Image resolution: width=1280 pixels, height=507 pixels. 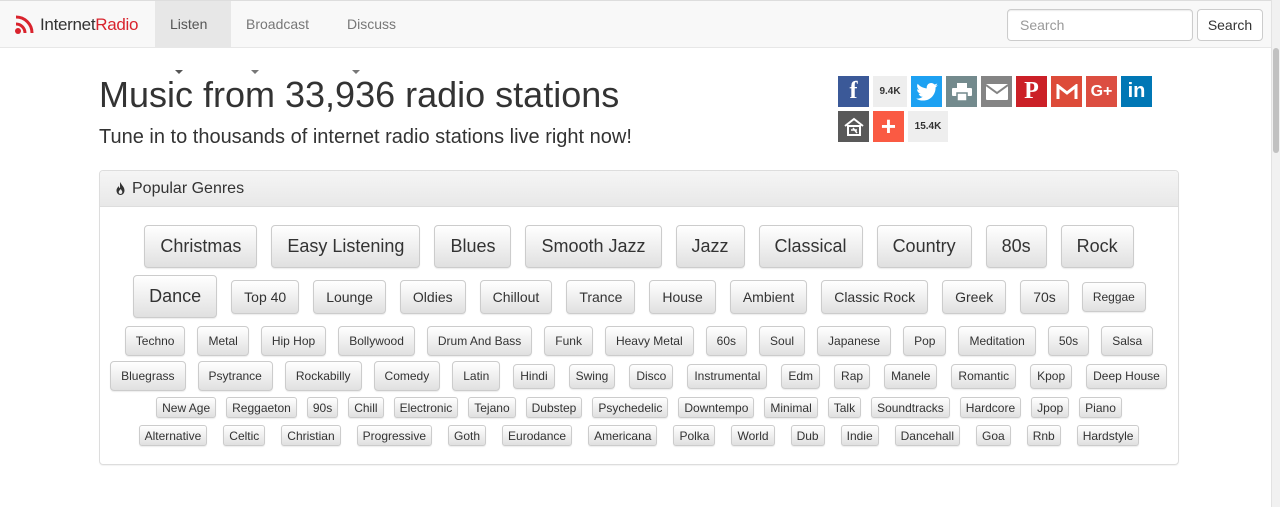 I want to click on gmail-icon, so click(x=1066, y=91).